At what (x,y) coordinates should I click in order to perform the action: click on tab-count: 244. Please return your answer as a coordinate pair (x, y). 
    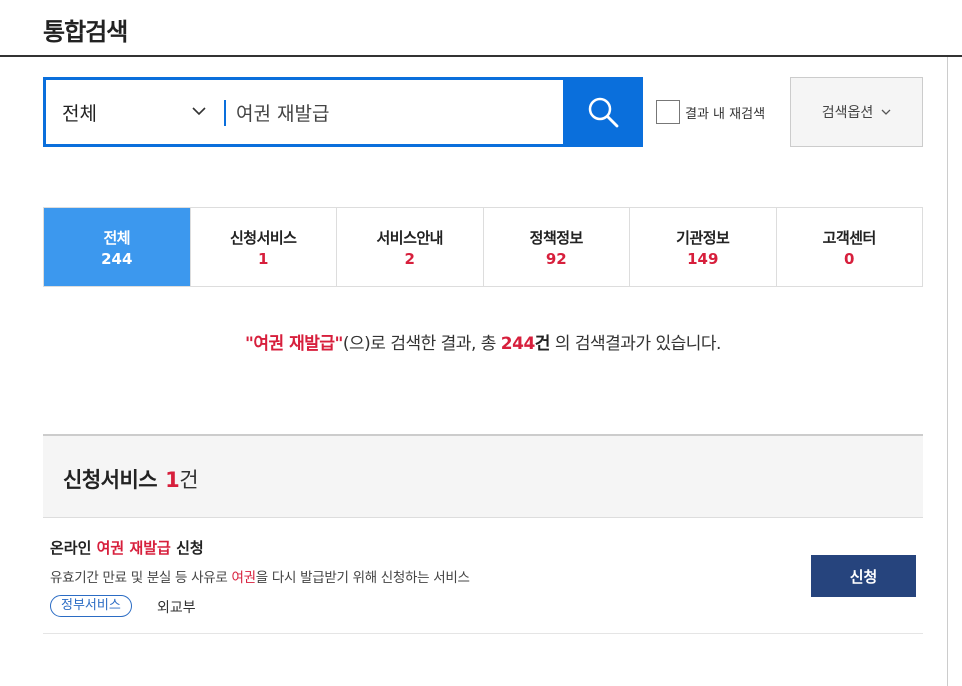
    Looking at the image, I should click on (117, 258).